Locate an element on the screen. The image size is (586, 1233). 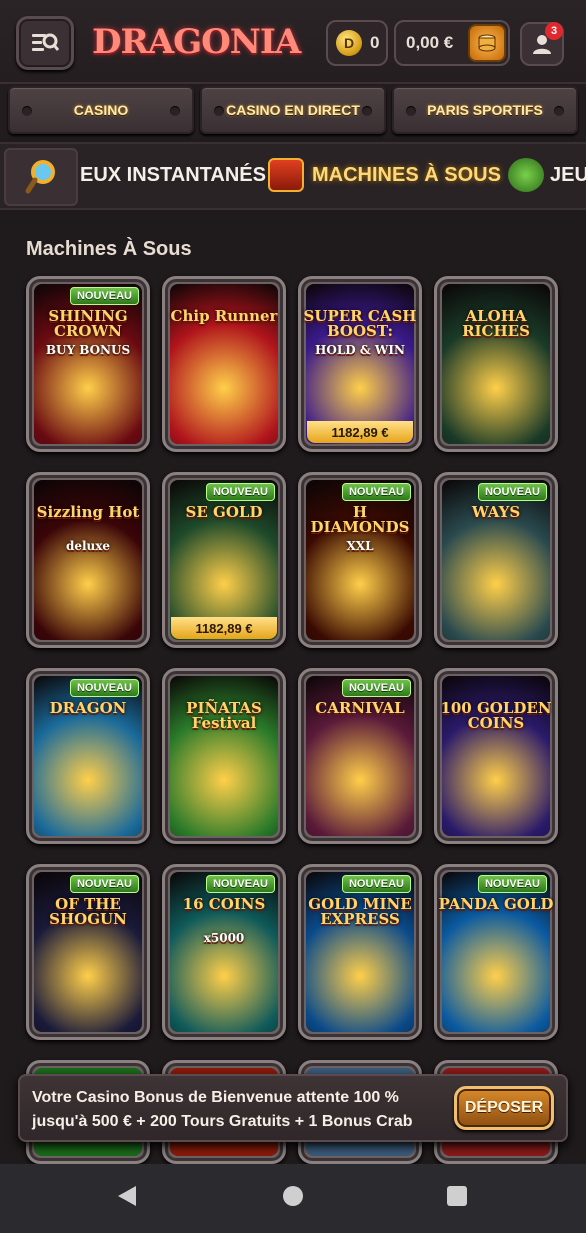
balance-box: 0,00 € is located at coordinates (452, 43).